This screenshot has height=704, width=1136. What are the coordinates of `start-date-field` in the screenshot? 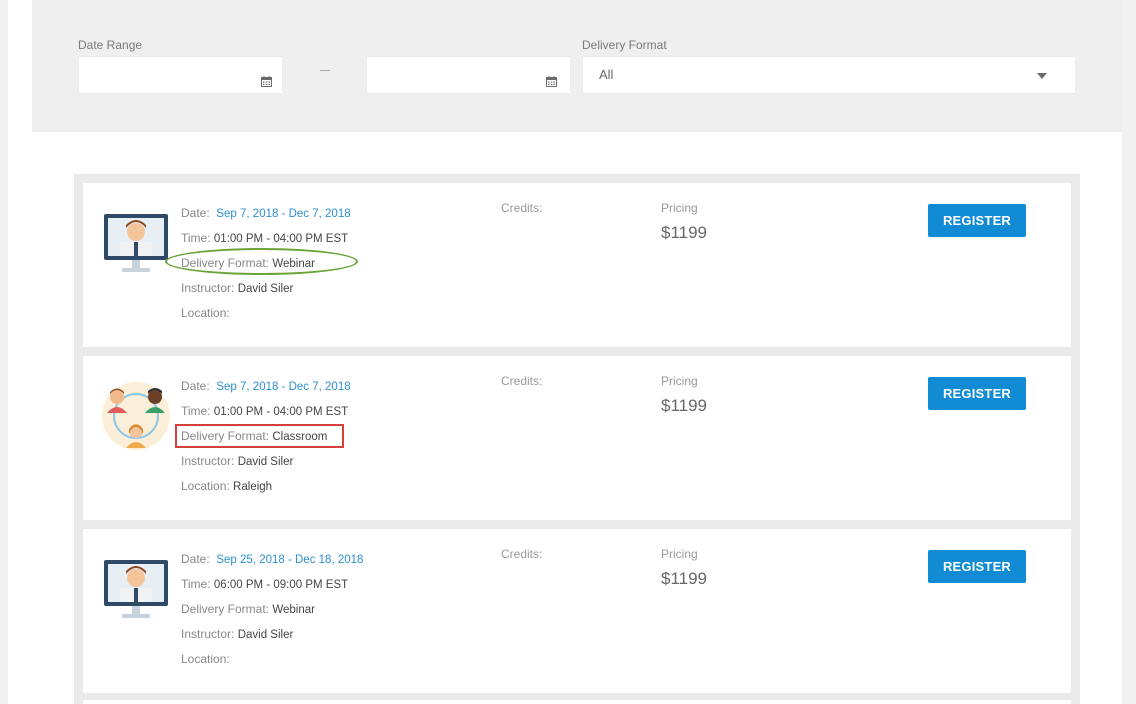 It's located at (180, 75).